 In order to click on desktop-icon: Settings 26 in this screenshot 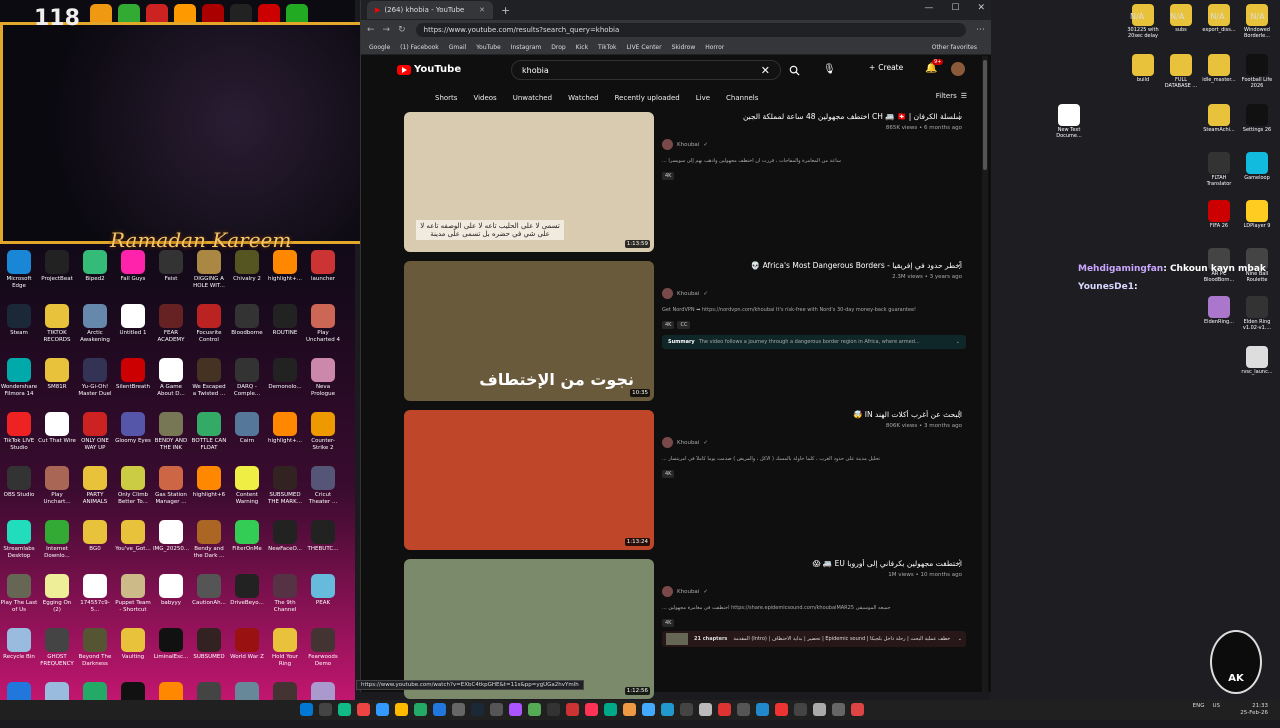, I will do `click(1257, 118)`.